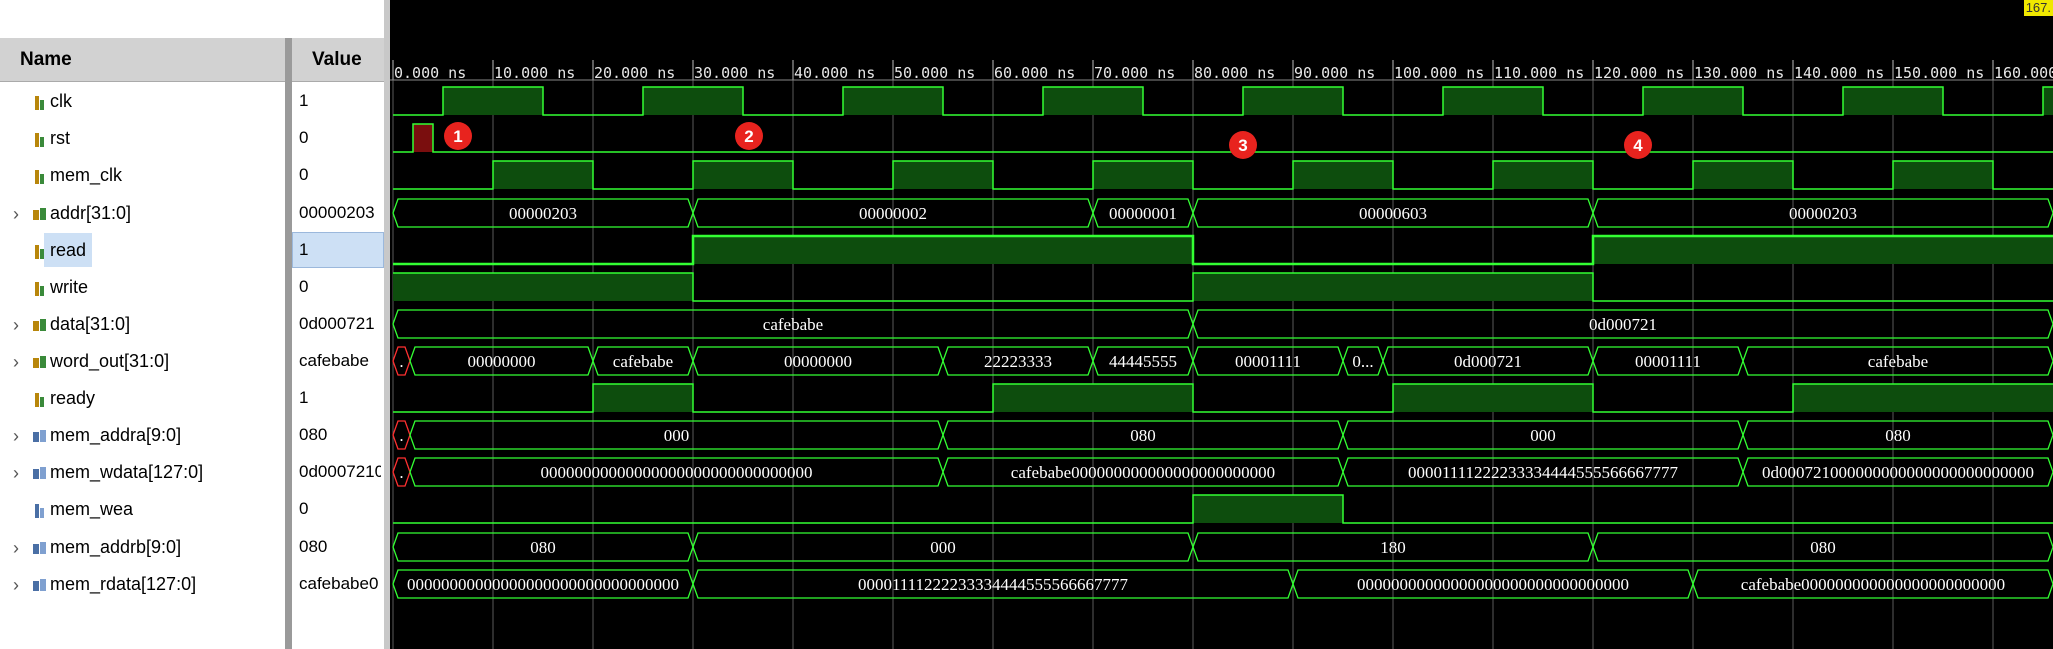 This screenshot has width=2053, height=649. What do you see at coordinates (192, 510) in the screenshot?
I see `signal-row-mem-wea: mem_wea 0` at bounding box center [192, 510].